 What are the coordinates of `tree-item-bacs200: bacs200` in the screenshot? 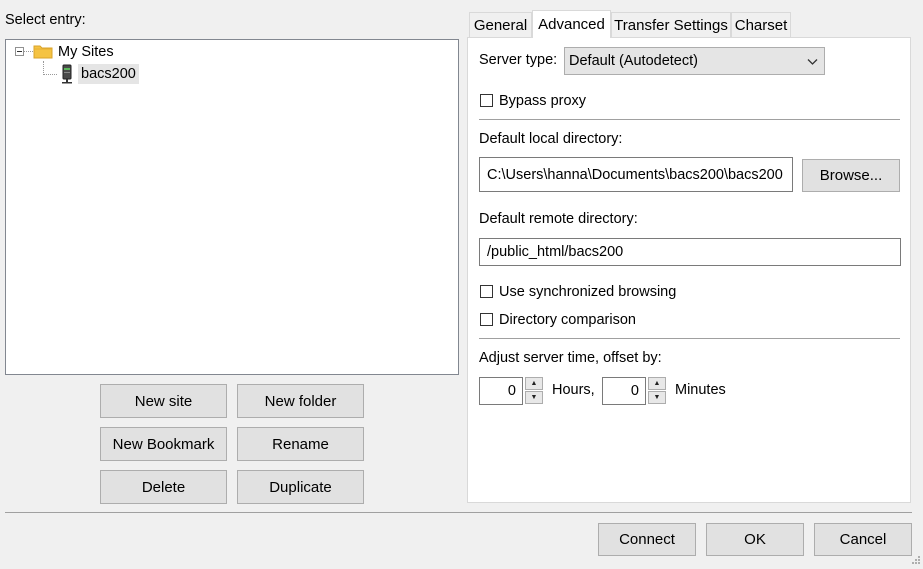 It's located at (108, 74).